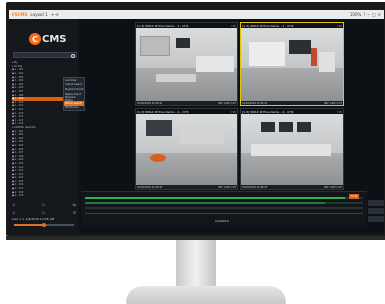  I want to click on context-menu-item: Edit Device, so click(74, 108).